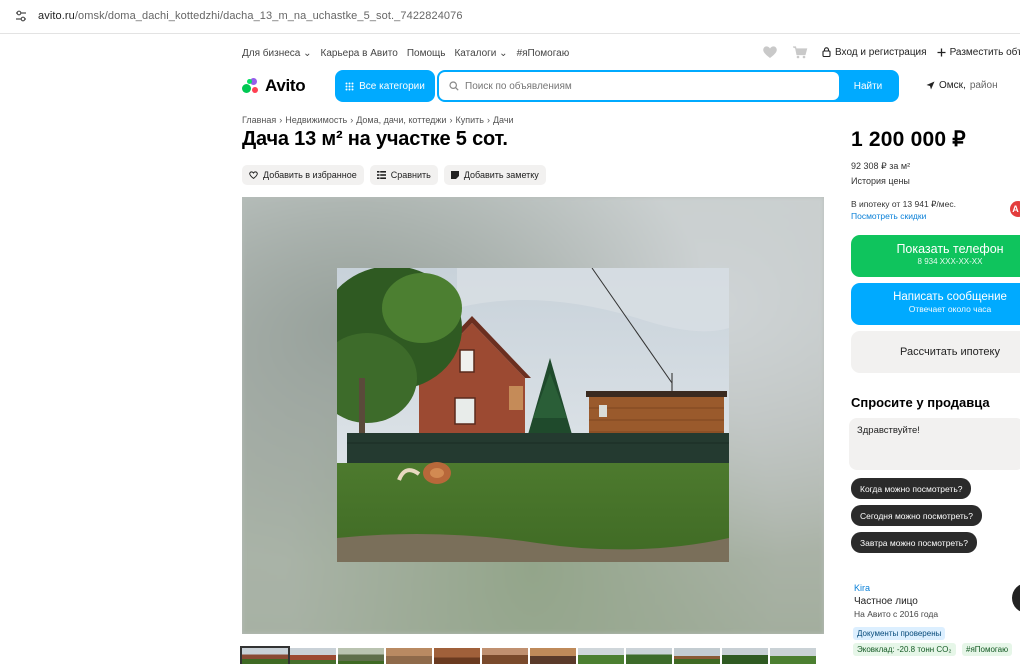 Image resolution: width=1020 pixels, height=664 pixels. I want to click on ask-seller-heading: Спросите у продавца, so click(920, 402).